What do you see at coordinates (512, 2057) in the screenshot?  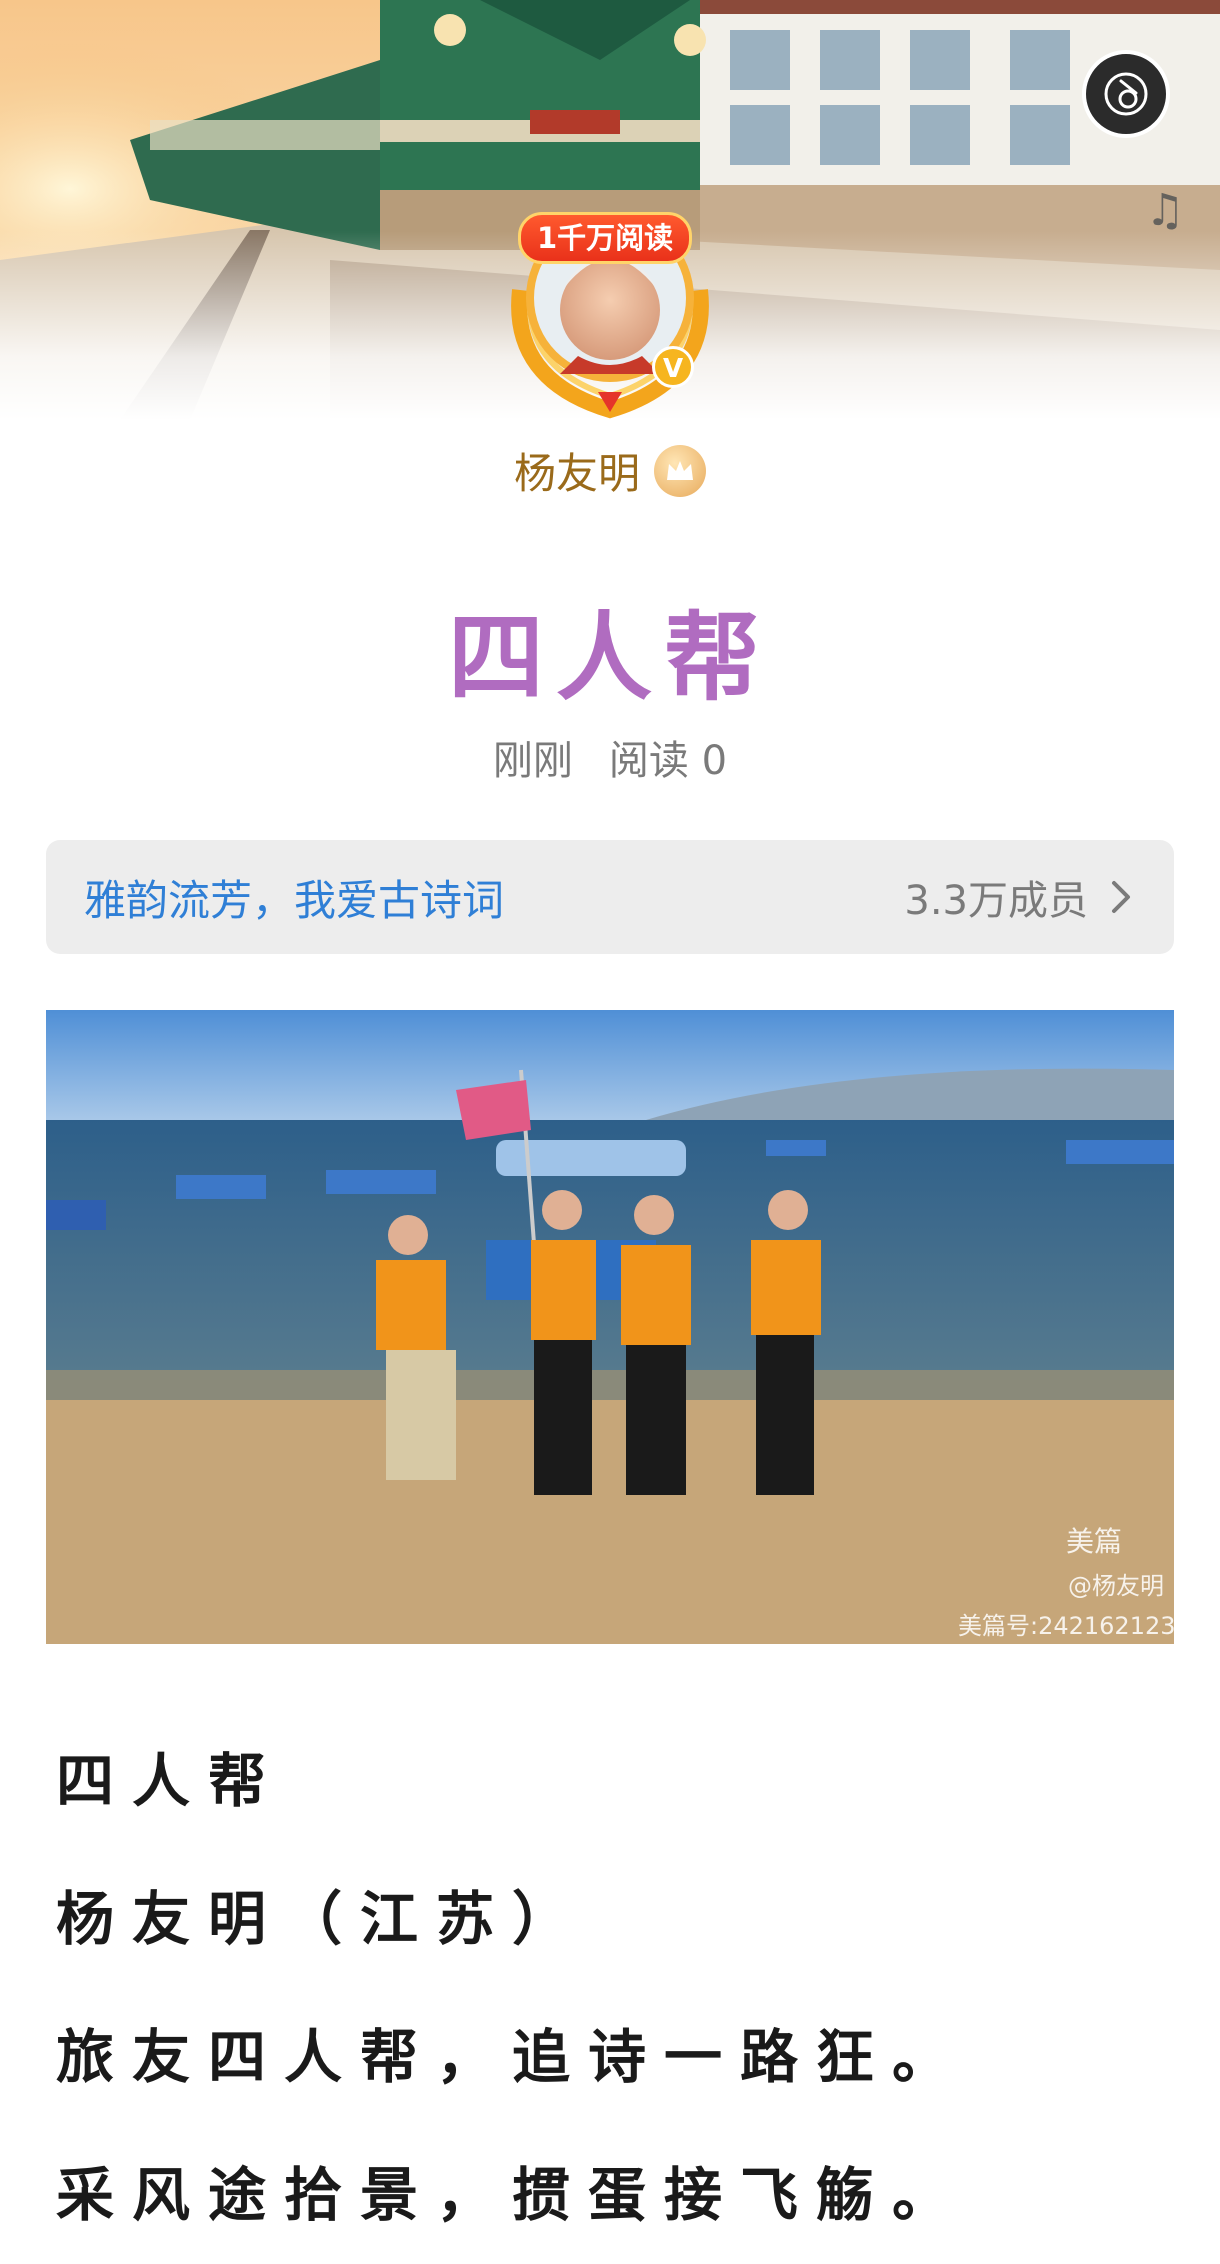 I see `poem-line: 旅友四人帮，追诗一路狂。` at bounding box center [512, 2057].